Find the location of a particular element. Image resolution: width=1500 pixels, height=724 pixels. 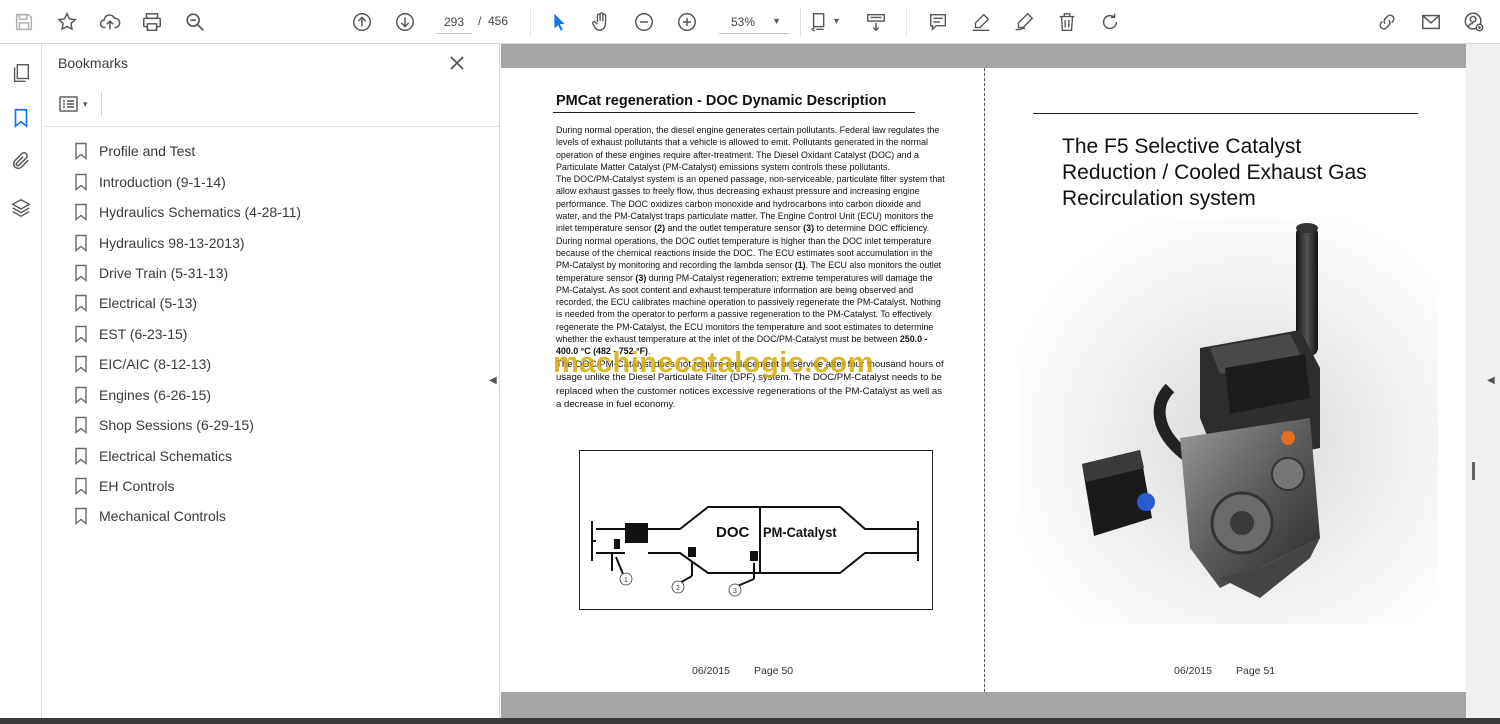

ref-number: (1) is located at coordinates (800, 265).